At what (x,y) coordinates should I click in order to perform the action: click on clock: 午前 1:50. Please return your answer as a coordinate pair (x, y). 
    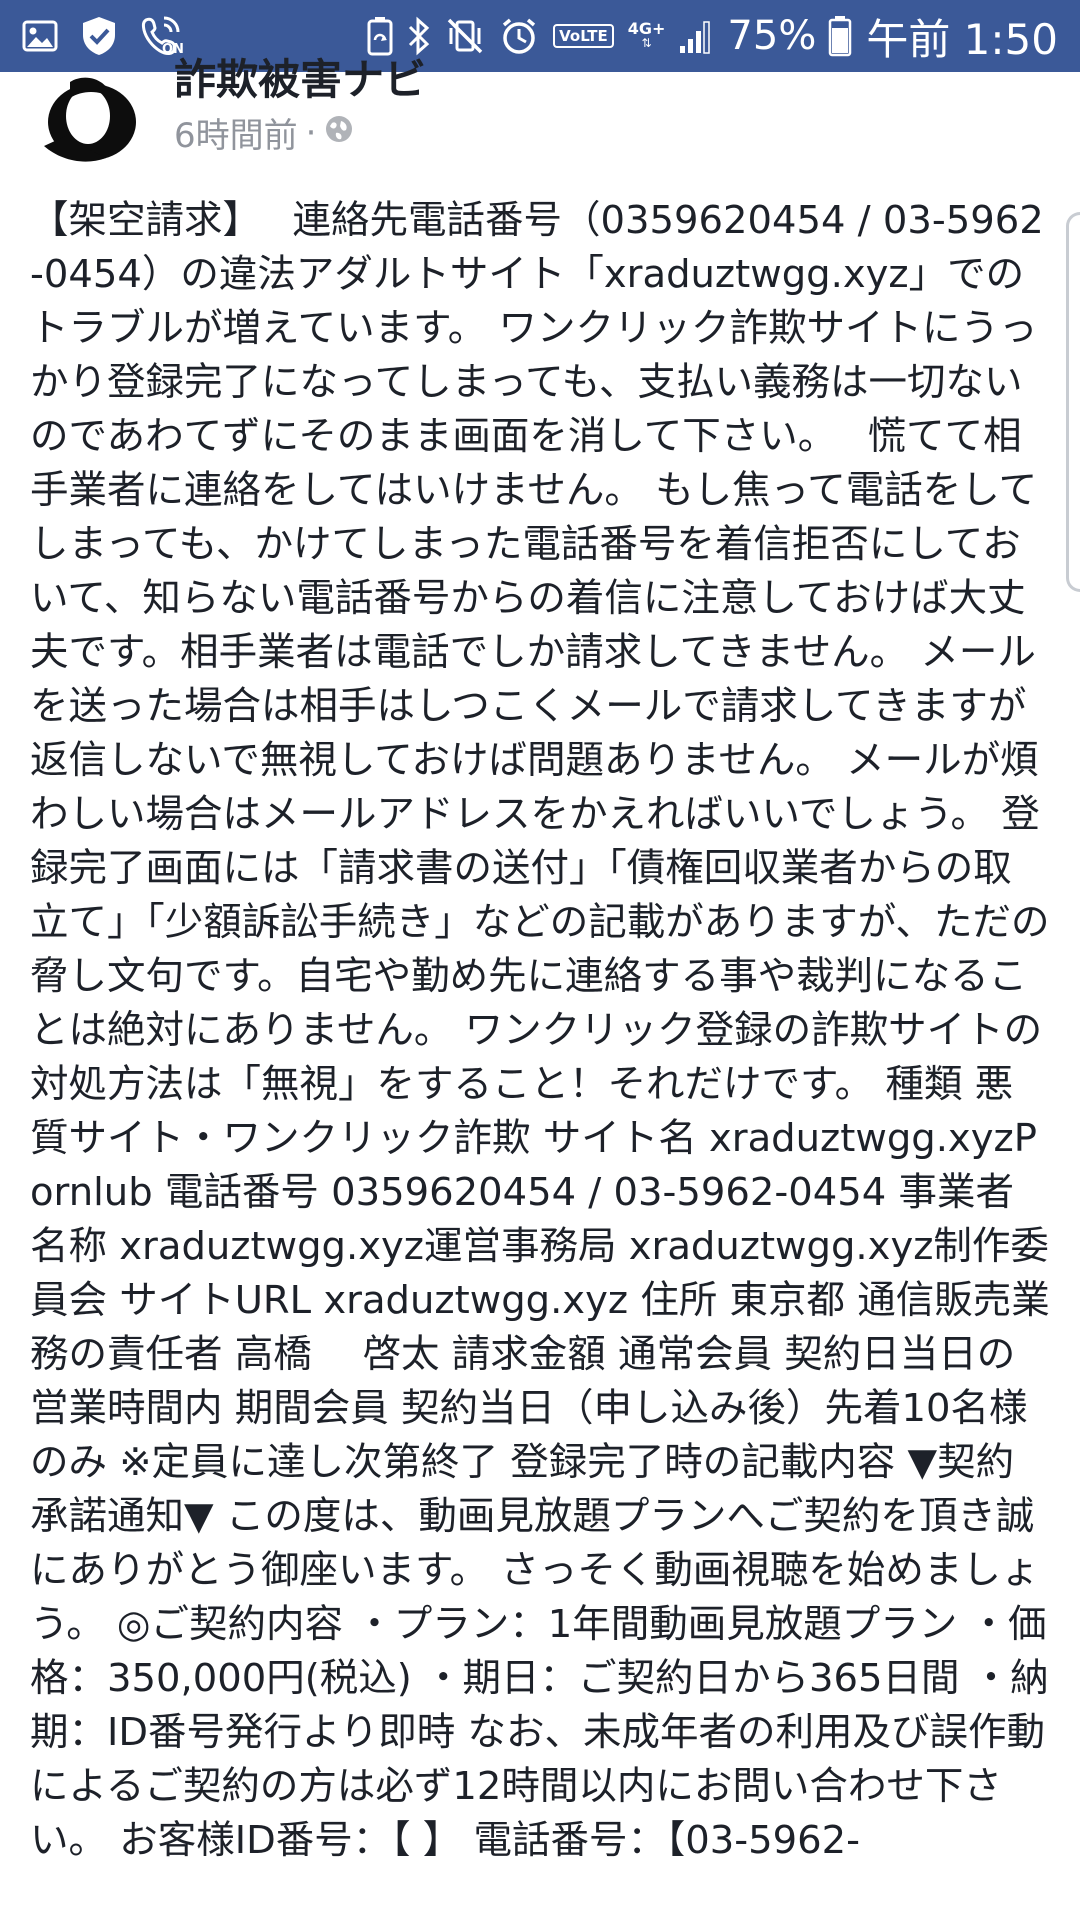
    Looking at the image, I should click on (962, 39).